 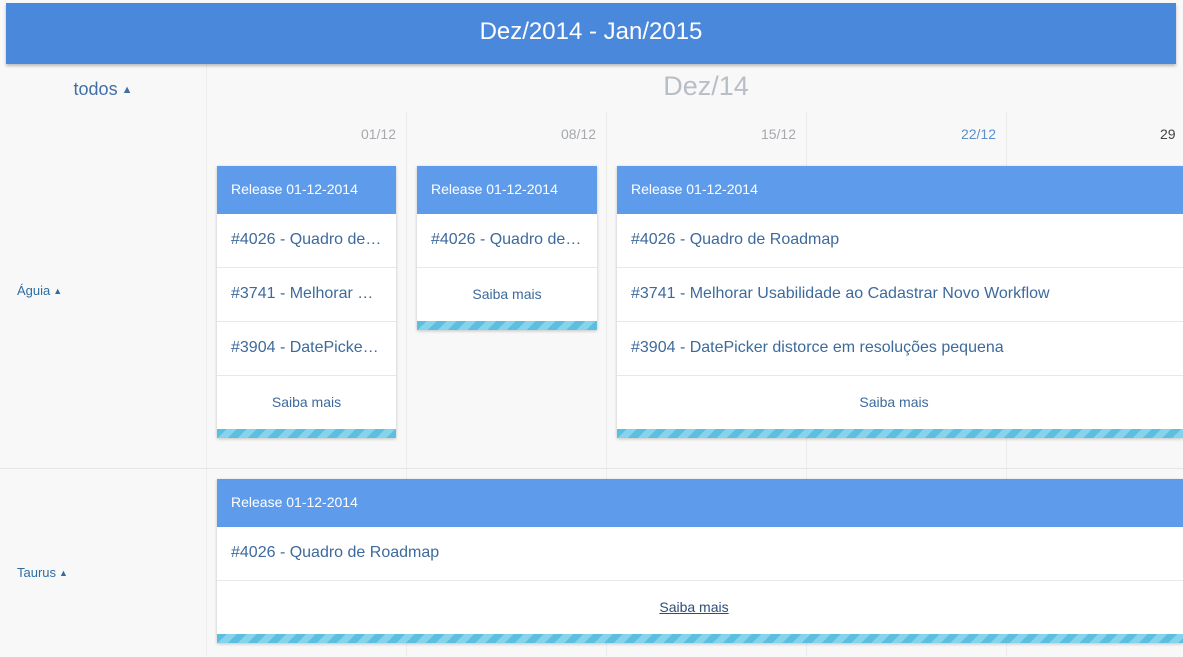 I want to click on sidebar-divider, so click(x=206, y=360).